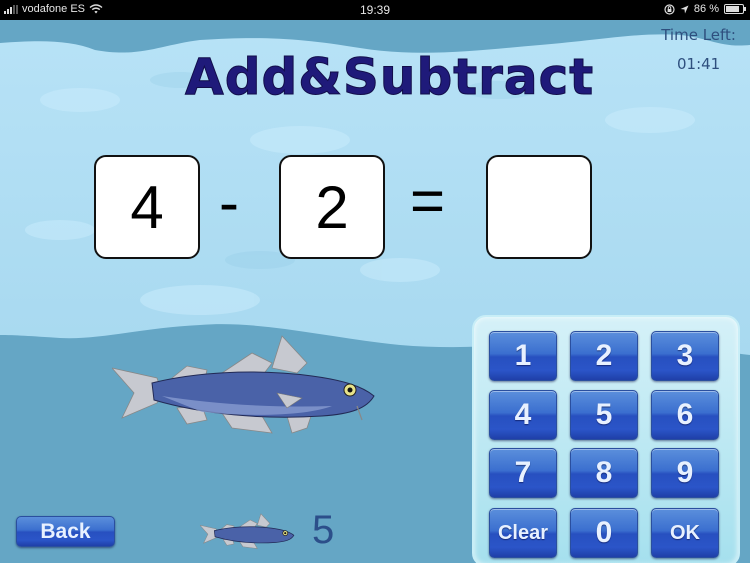 Image resolution: width=750 pixels, height=563 pixels. What do you see at coordinates (604, 356) in the screenshot?
I see `key-2: 2` at bounding box center [604, 356].